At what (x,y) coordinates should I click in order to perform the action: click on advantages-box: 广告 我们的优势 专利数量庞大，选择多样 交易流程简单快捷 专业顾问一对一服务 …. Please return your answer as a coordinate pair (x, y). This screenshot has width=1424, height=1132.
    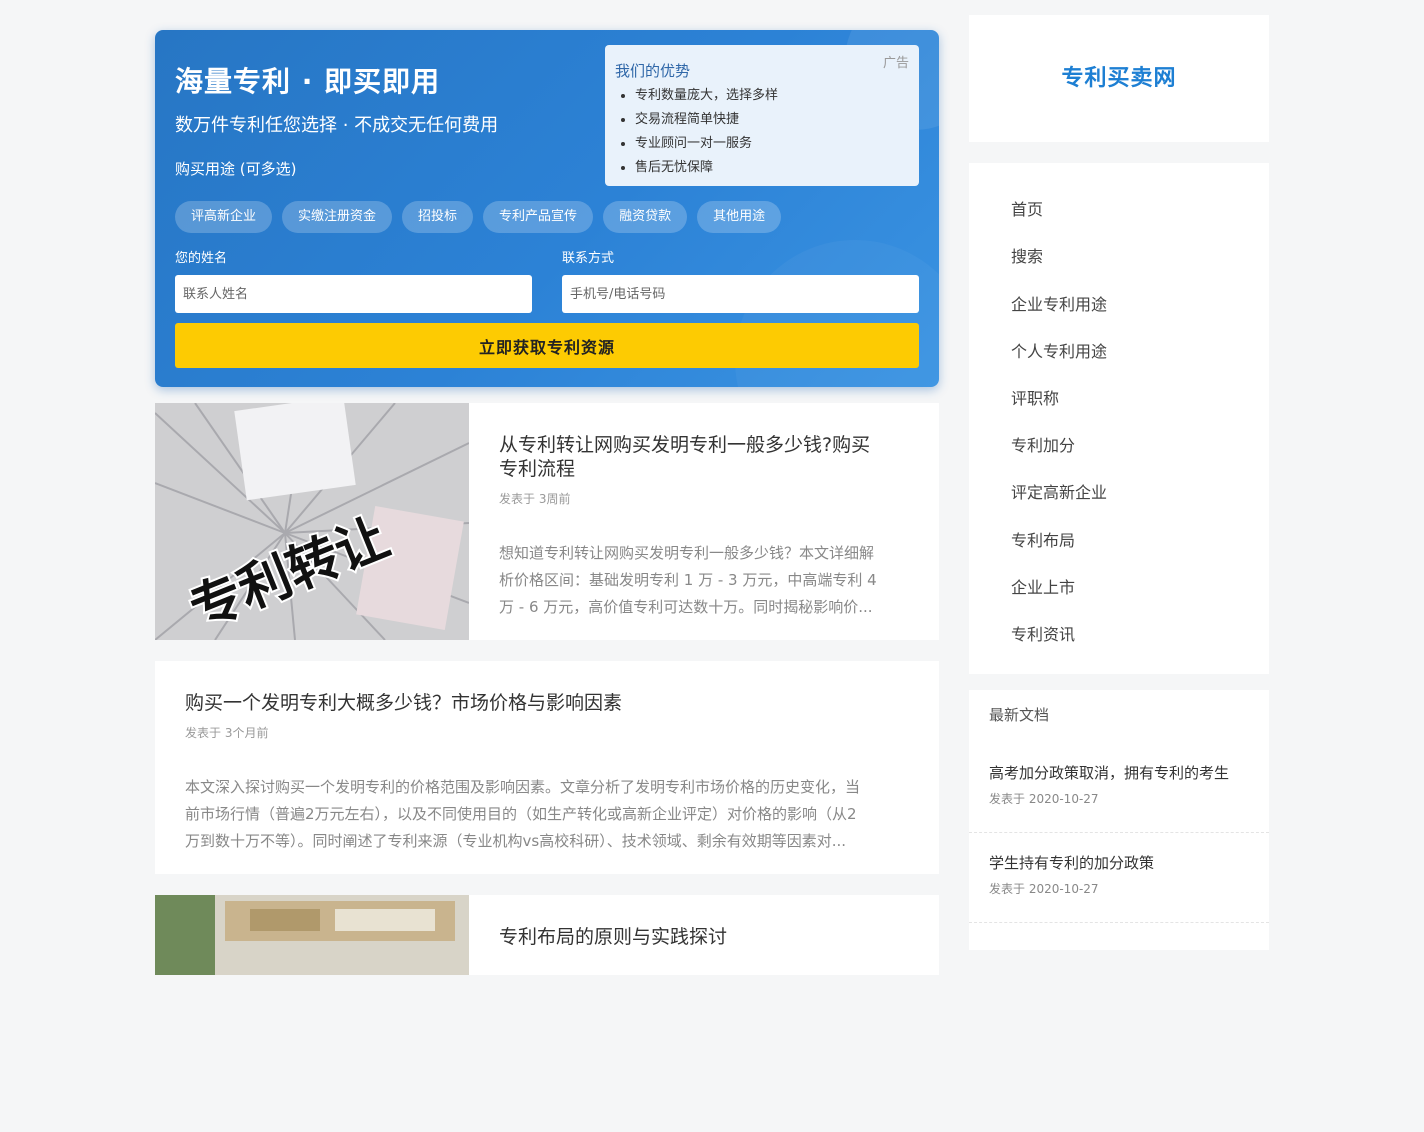
    Looking at the image, I should click on (762, 115).